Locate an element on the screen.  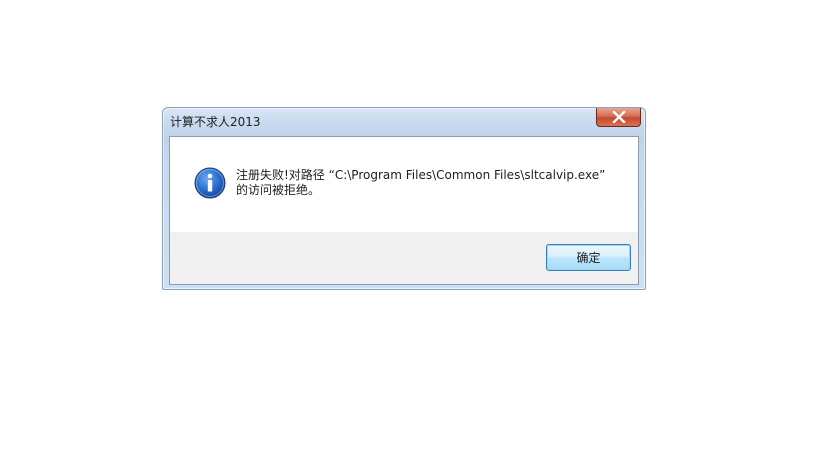
button-bar: 确定 is located at coordinates (404, 258).